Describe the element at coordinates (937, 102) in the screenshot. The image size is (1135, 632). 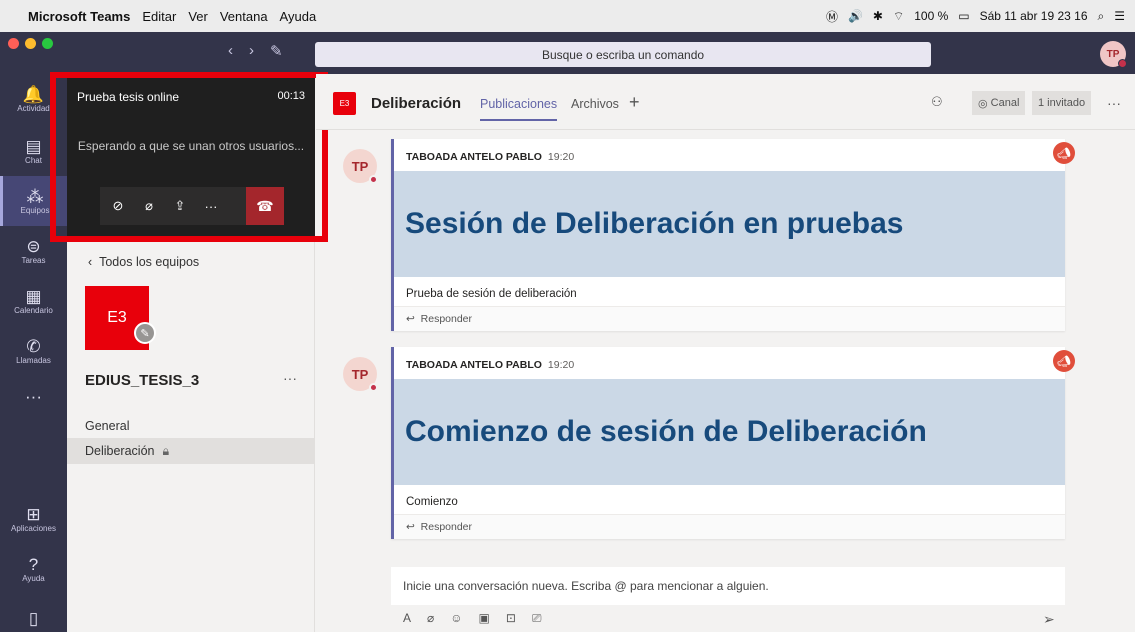
I see `people-icon: ⚇` at that location.